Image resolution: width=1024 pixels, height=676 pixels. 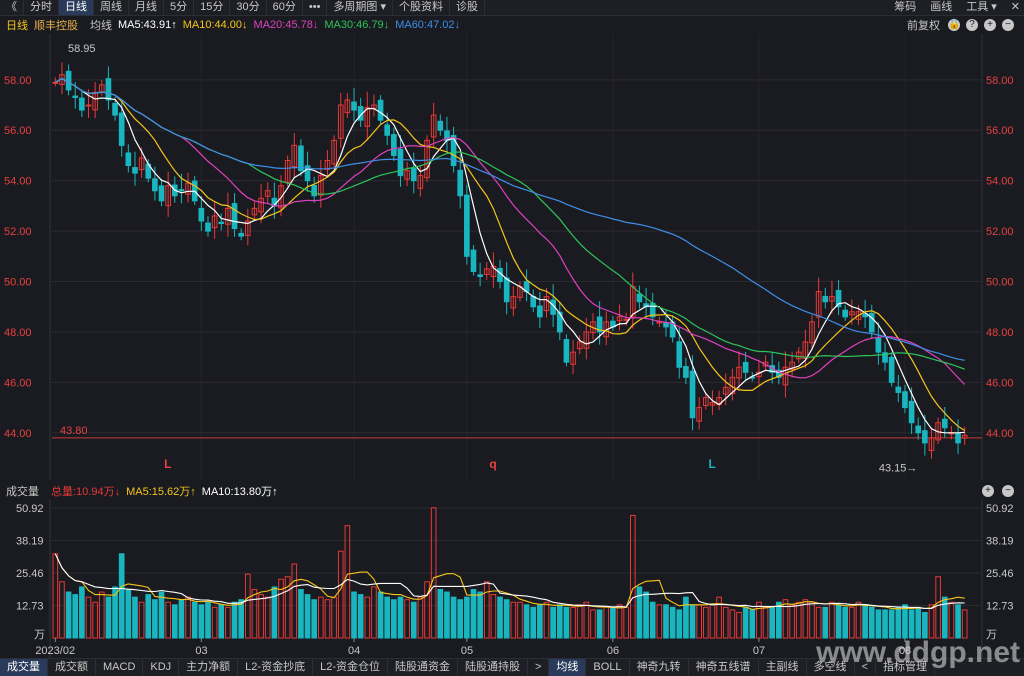 What do you see at coordinates (360, 7) in the screenshot?
I see `period-tab: 多周期图 ▾` at bounding box center [360, 7].